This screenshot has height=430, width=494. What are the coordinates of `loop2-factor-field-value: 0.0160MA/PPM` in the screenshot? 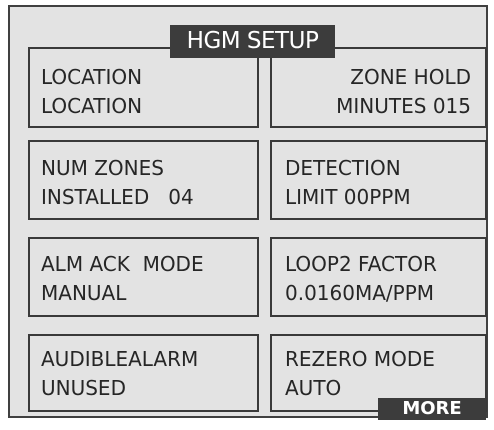 It's located at (360, 293).